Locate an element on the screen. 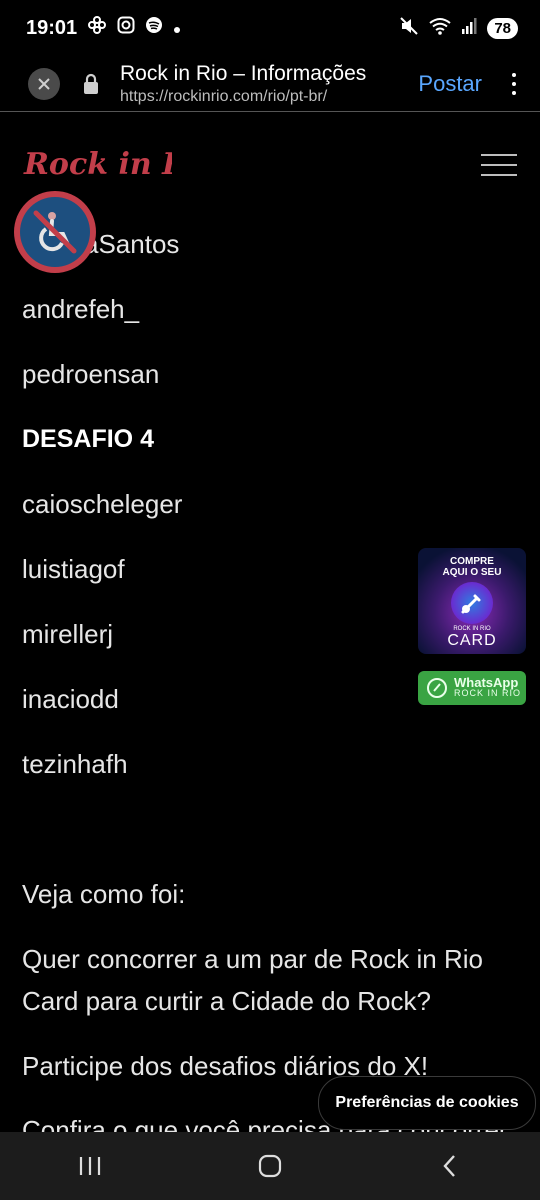 The width and height of the screenshot is (540, 1200). signal-icon is located at coordinates (469, 28).